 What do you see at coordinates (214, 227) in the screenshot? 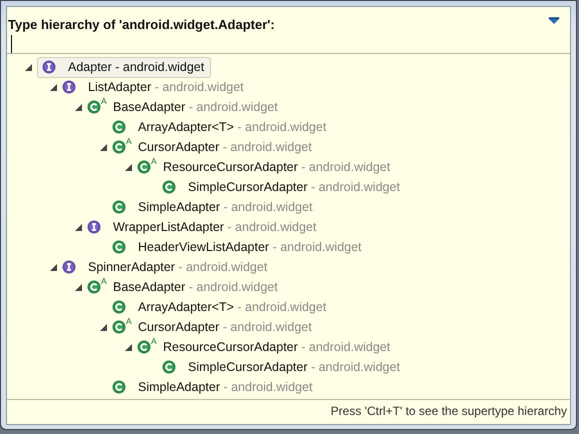
I see `tree-item: WrapperListAdapter - android.widget` at bounding box center [214, 227].